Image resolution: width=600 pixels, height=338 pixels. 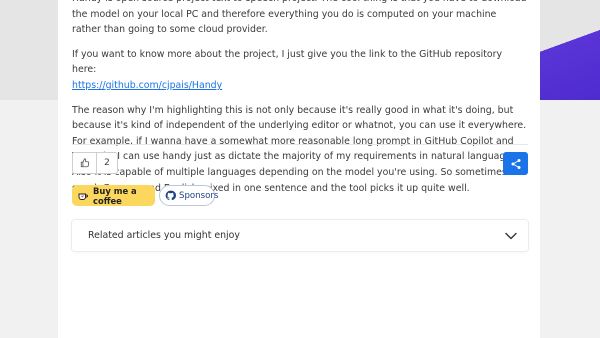 I want to click on like-count: 2, so click(x=107, y=163).